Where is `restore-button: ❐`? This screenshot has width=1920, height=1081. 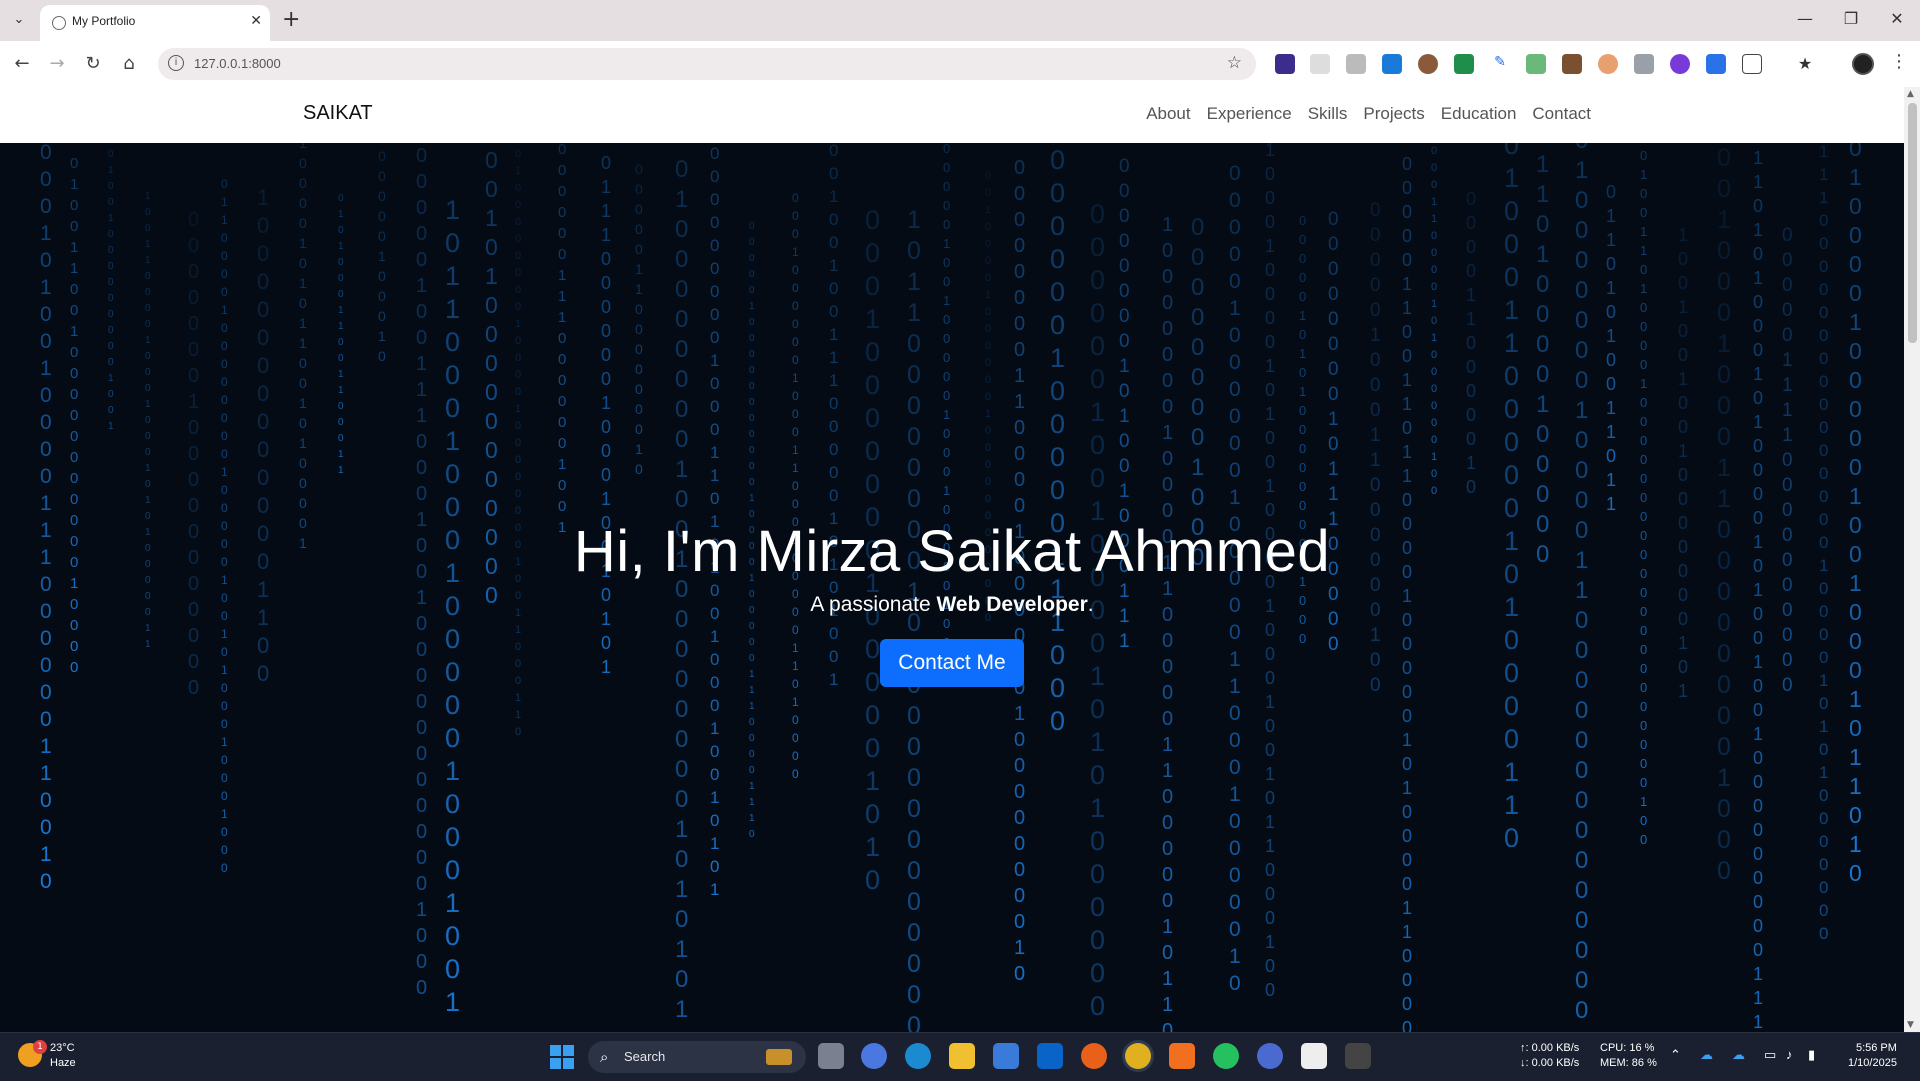 restore-button: ❐ is located at coordinates (1851, 18).